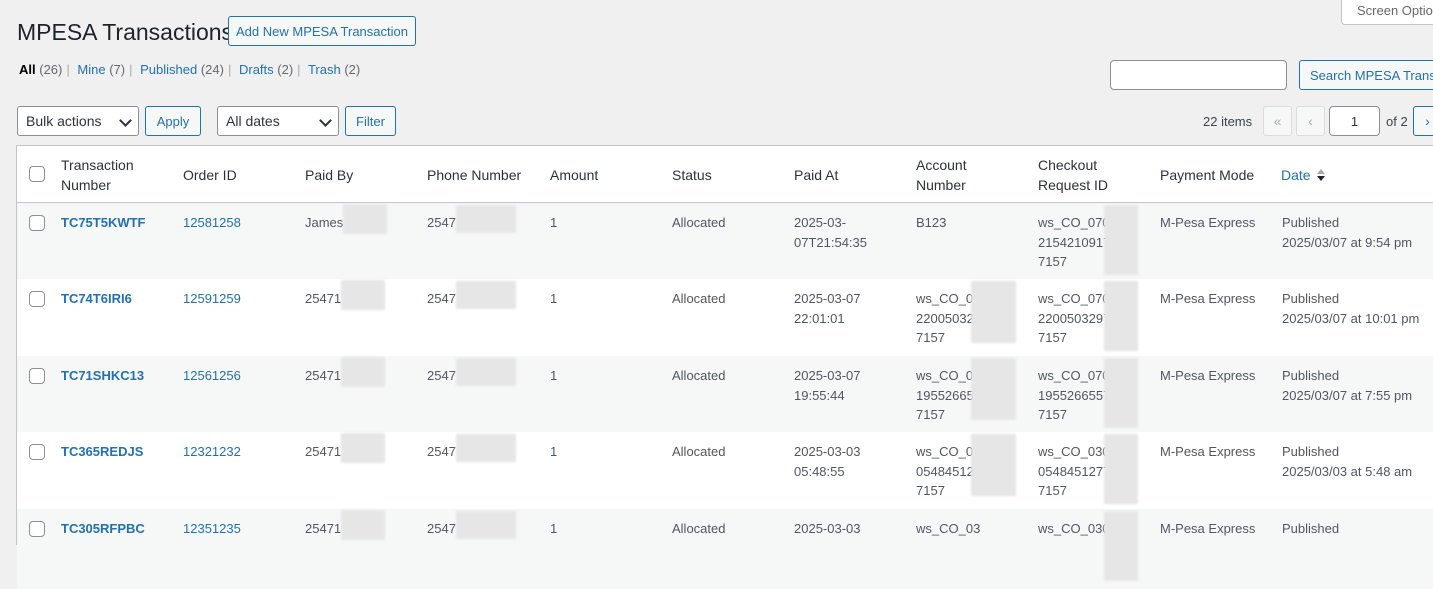 Image resolution: width=1433 pixels, height=589 pixels. I want to click on checkout-request-id: ws_CO_030 0548451277 7157, so click(1088, 469).